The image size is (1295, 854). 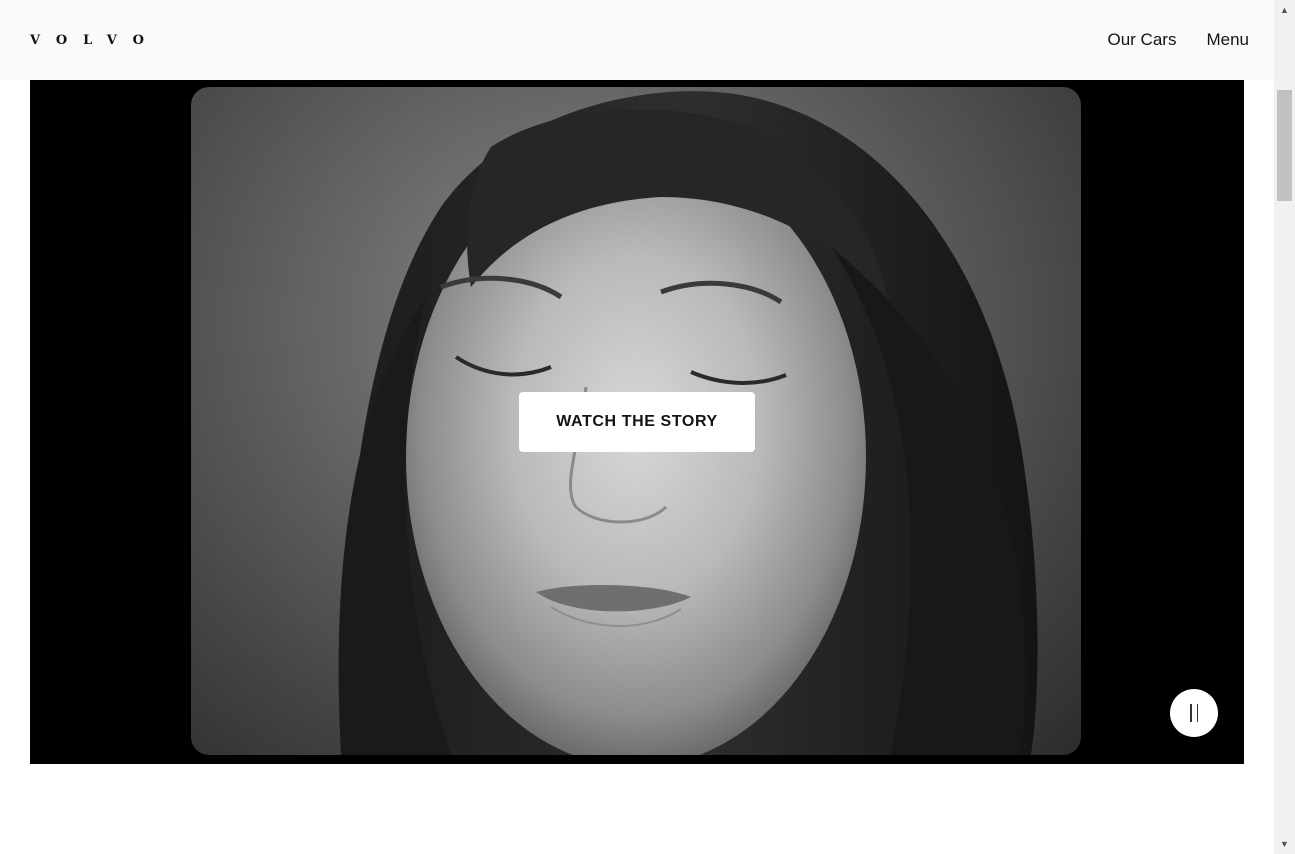 What do you see at coordinates (1194, 713) in the screenshot?
I see `pause-icon` at bounding box center [1194, 713].